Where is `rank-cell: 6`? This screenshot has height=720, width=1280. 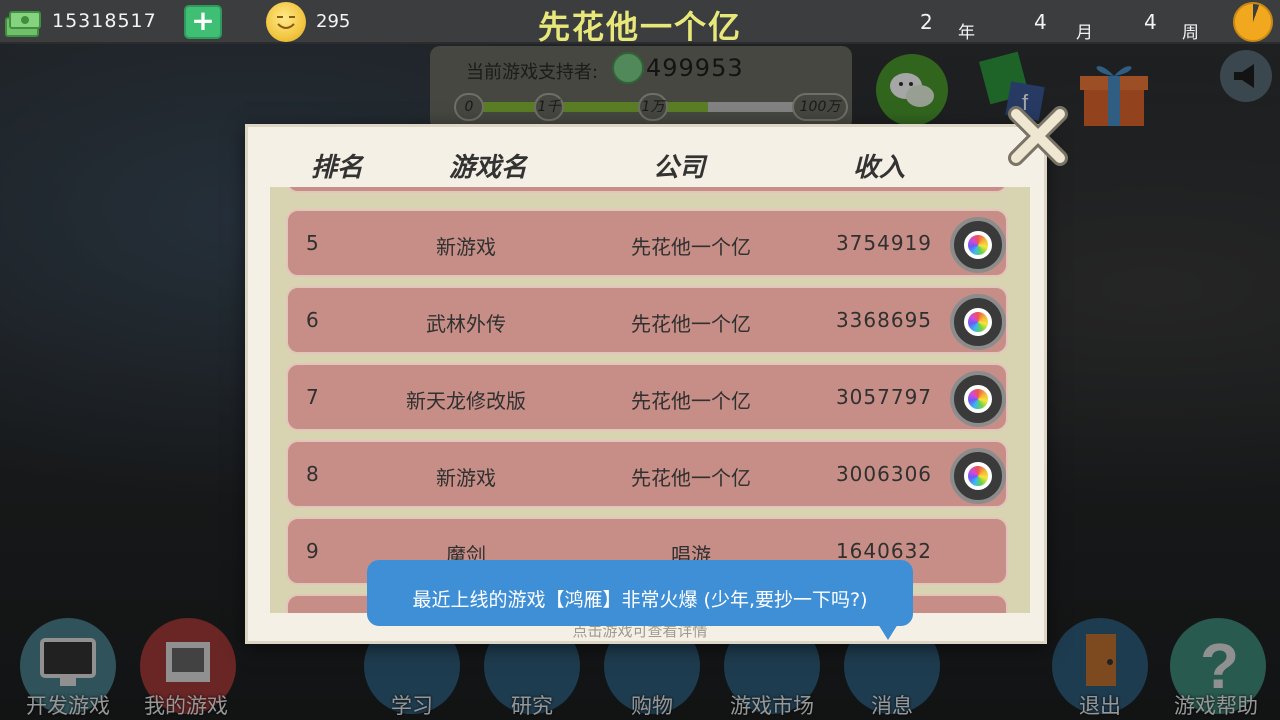
rank-cell: 6 is located at coordinates (312, 320).